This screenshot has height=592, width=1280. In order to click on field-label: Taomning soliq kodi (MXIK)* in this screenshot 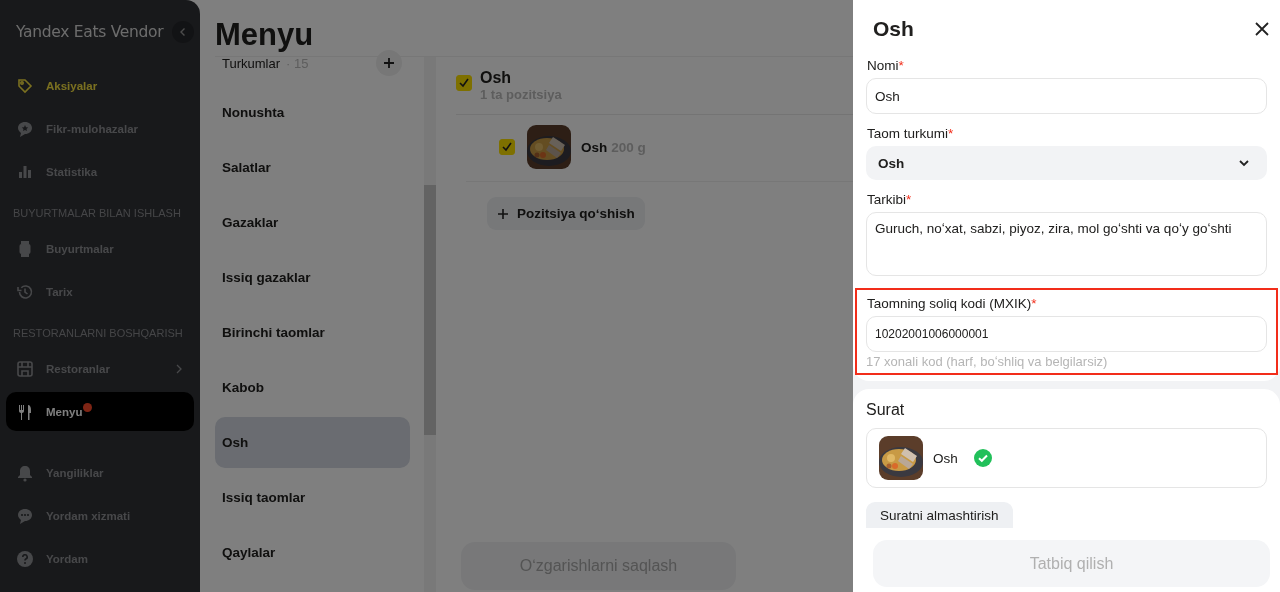, I will do `click(952, 304)`.